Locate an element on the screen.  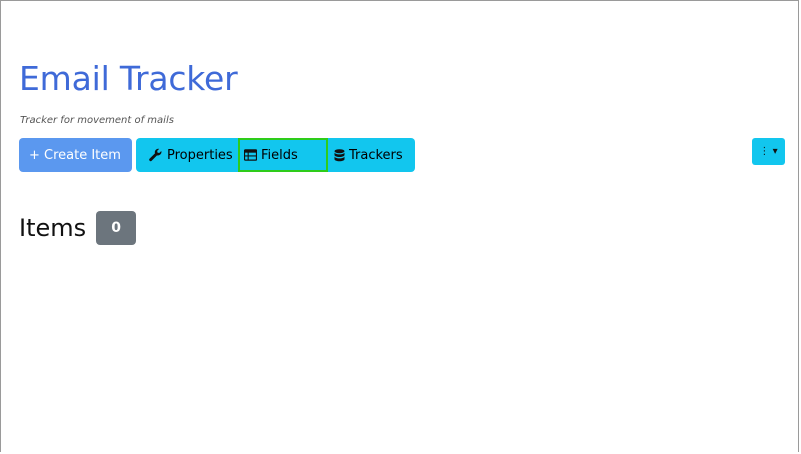
kebab-dropdown-icon: ⋮ ▾ is located at coordinates (768, 151).